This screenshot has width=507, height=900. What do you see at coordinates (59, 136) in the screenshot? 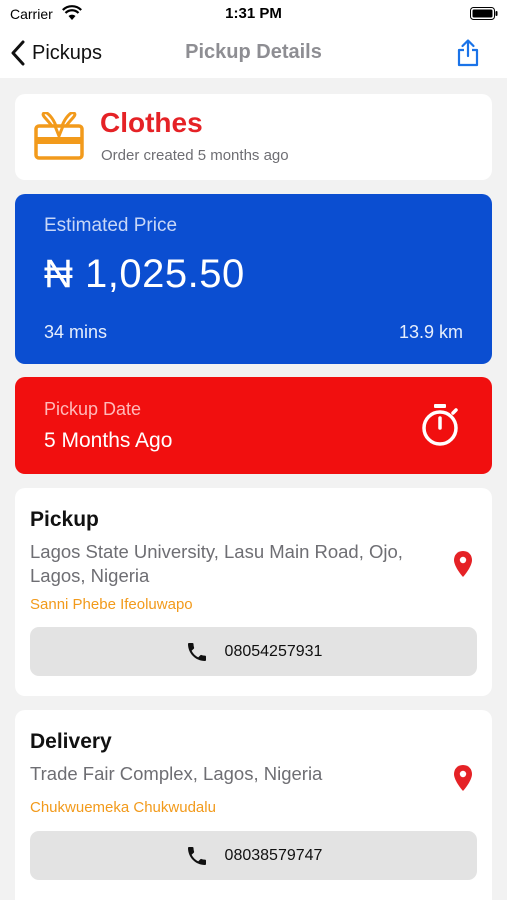
I see `gift-icon` at bounding box center [59, 136].